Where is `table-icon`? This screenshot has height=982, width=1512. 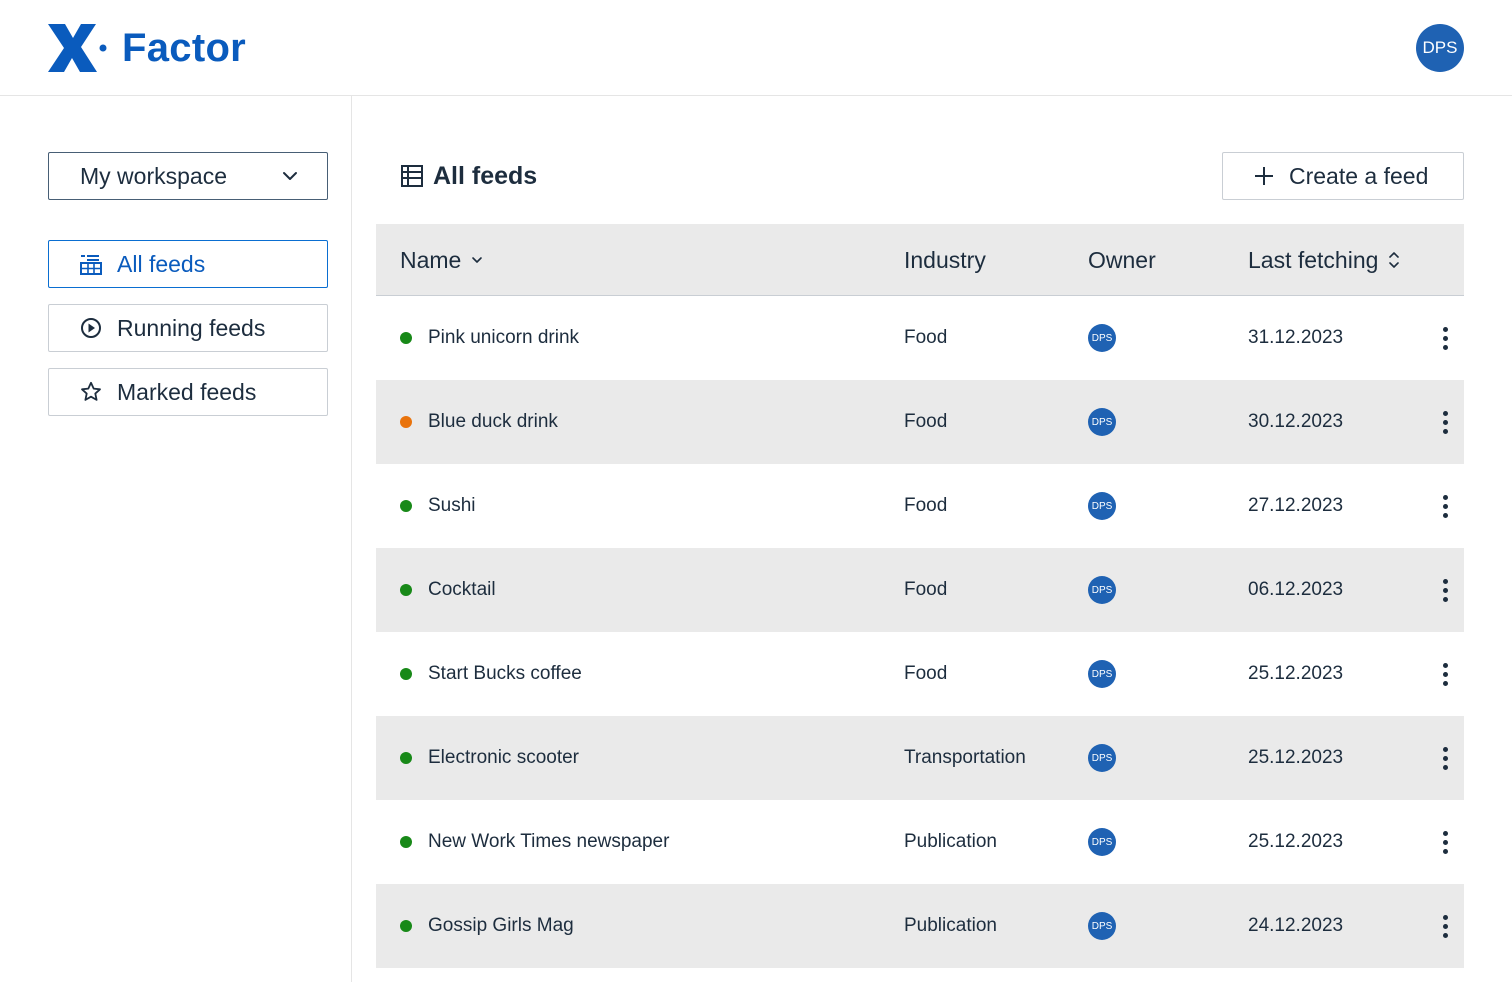
table-icon is located at coordinates (412, 176).